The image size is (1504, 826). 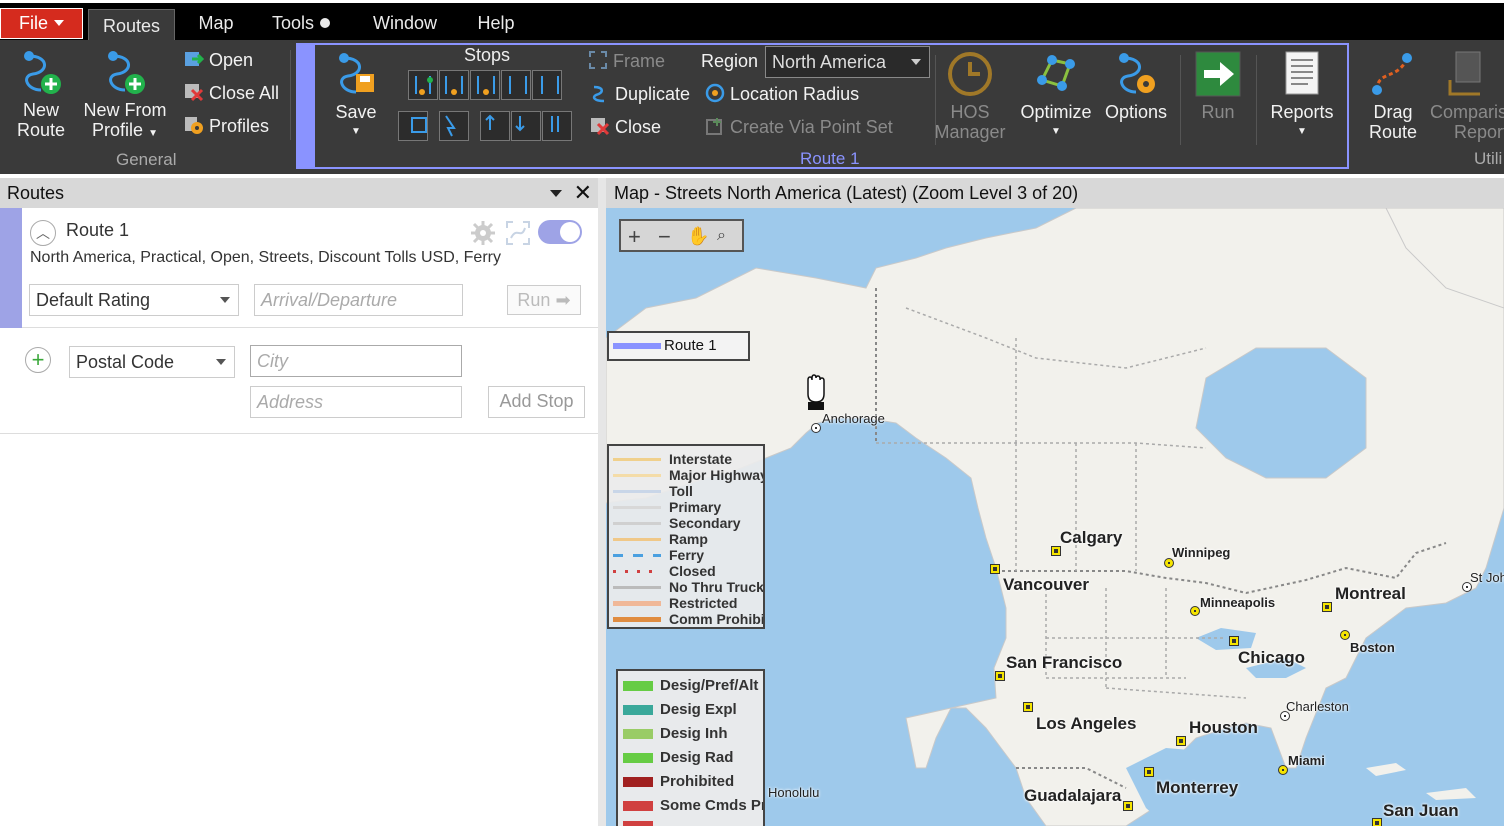 What do you see at coordinates (1218, 86) in the screenshot?
I see `run-button: Run` at bounding box center [1218, 86].